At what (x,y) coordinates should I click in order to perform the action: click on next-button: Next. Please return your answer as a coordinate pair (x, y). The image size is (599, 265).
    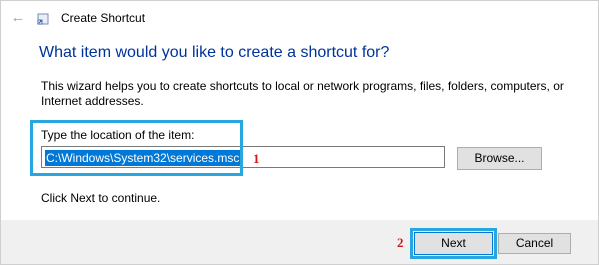
    Looking at the image, I should click on (453, 243).